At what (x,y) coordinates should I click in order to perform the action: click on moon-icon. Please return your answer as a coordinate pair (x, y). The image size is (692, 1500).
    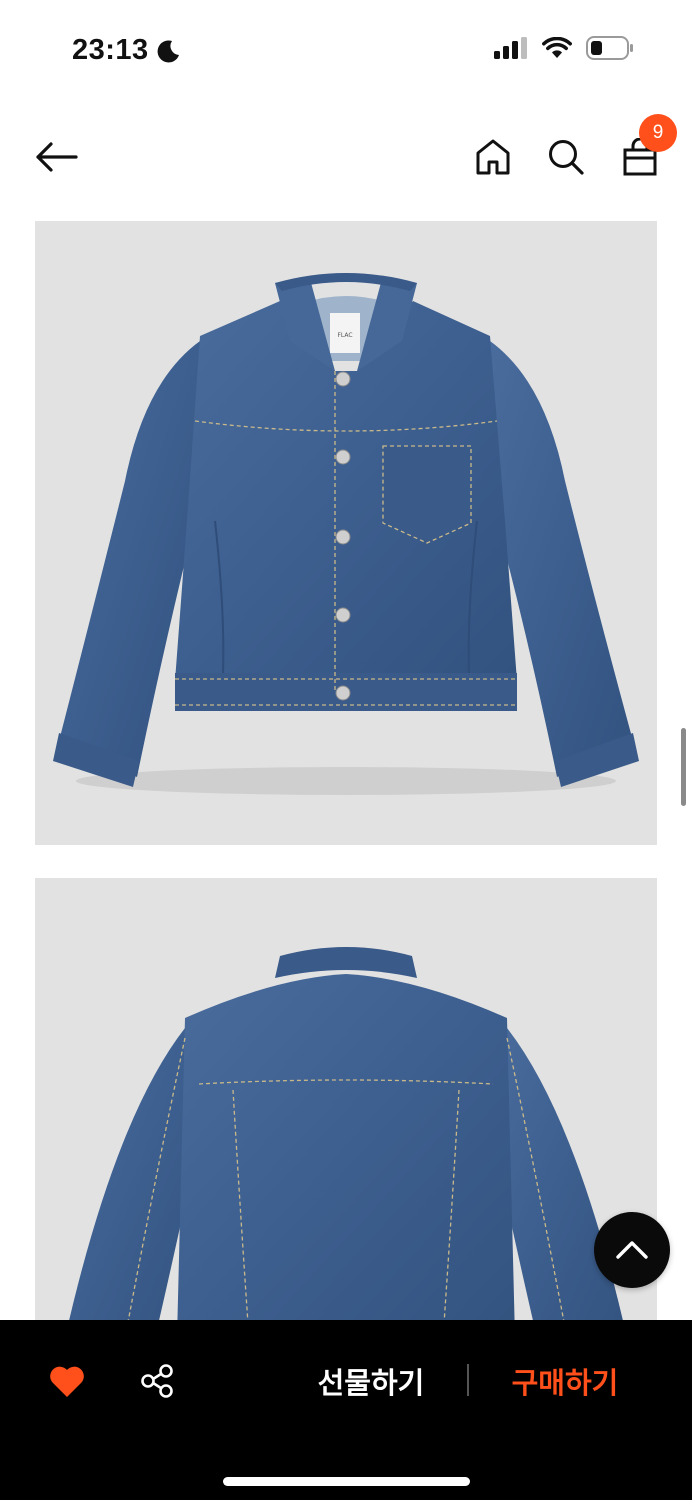
    Looking at the image, I should click on (168, 50).